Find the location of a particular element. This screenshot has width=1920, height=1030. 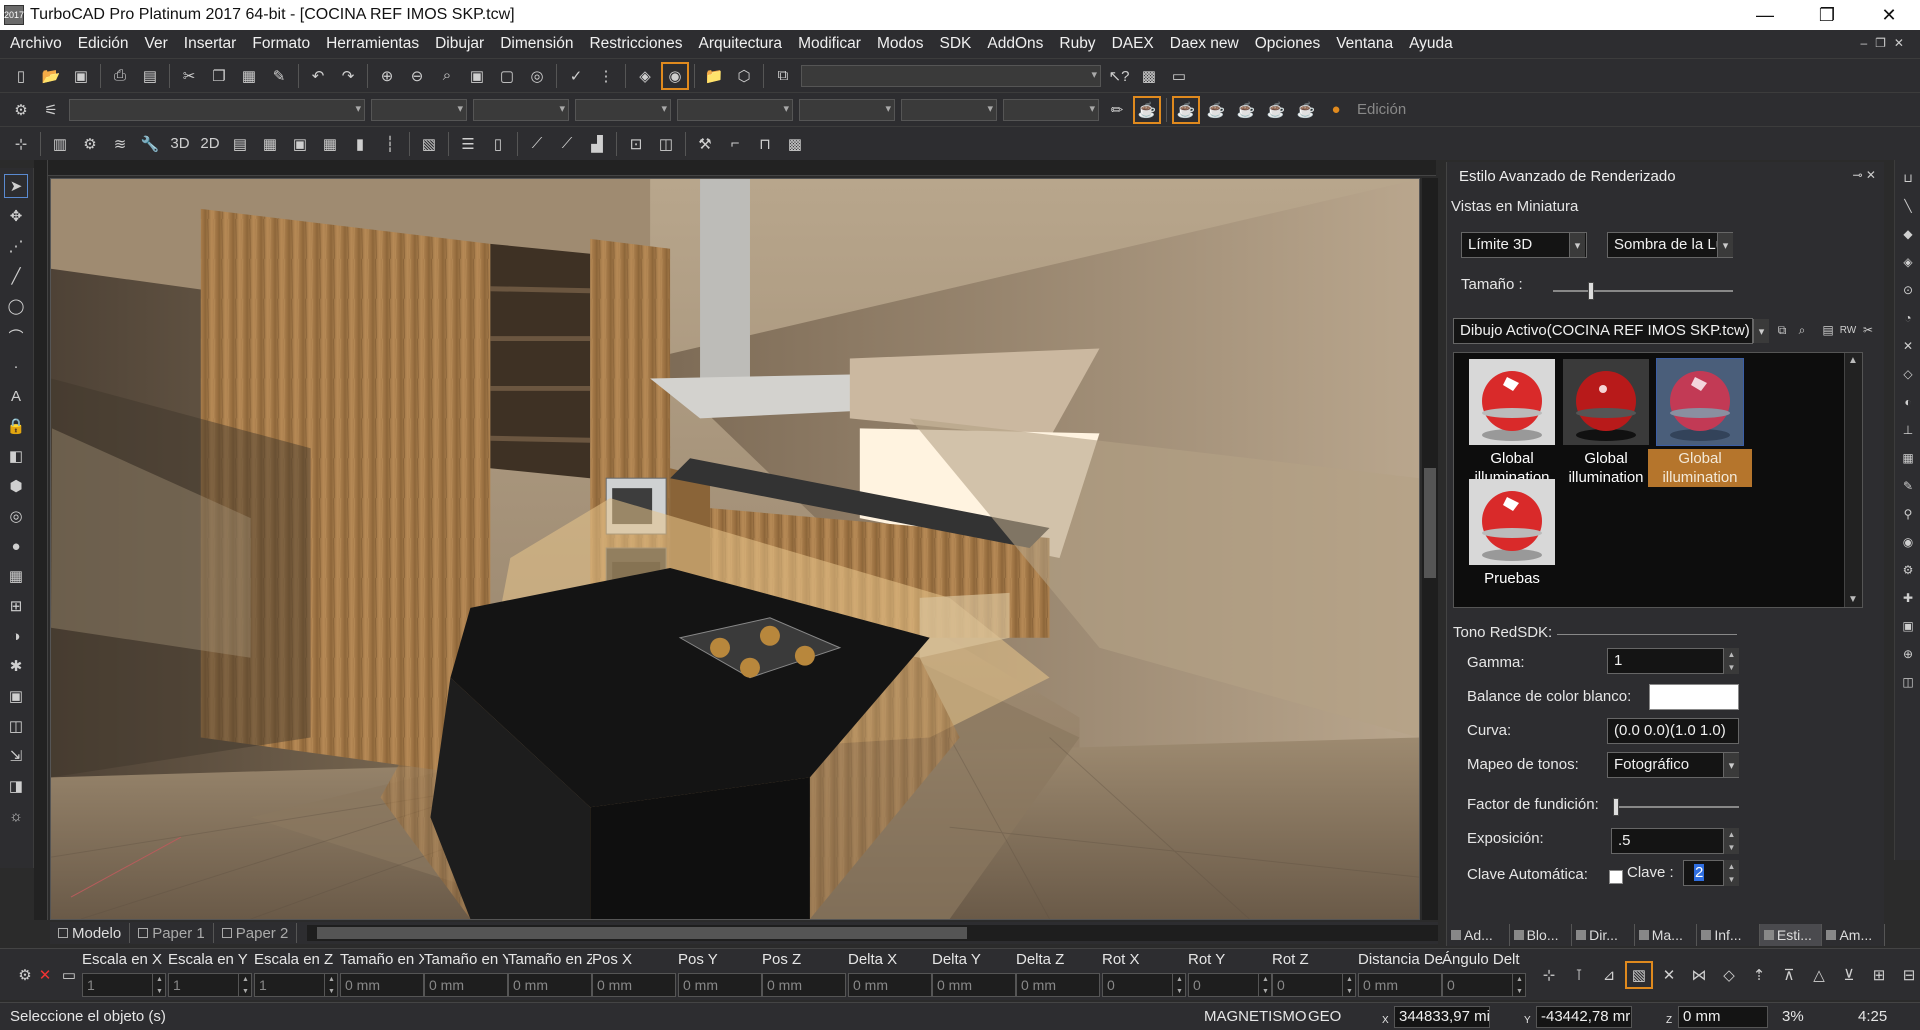

menu-daex: DAEX is located at coordinates (1133, 44).